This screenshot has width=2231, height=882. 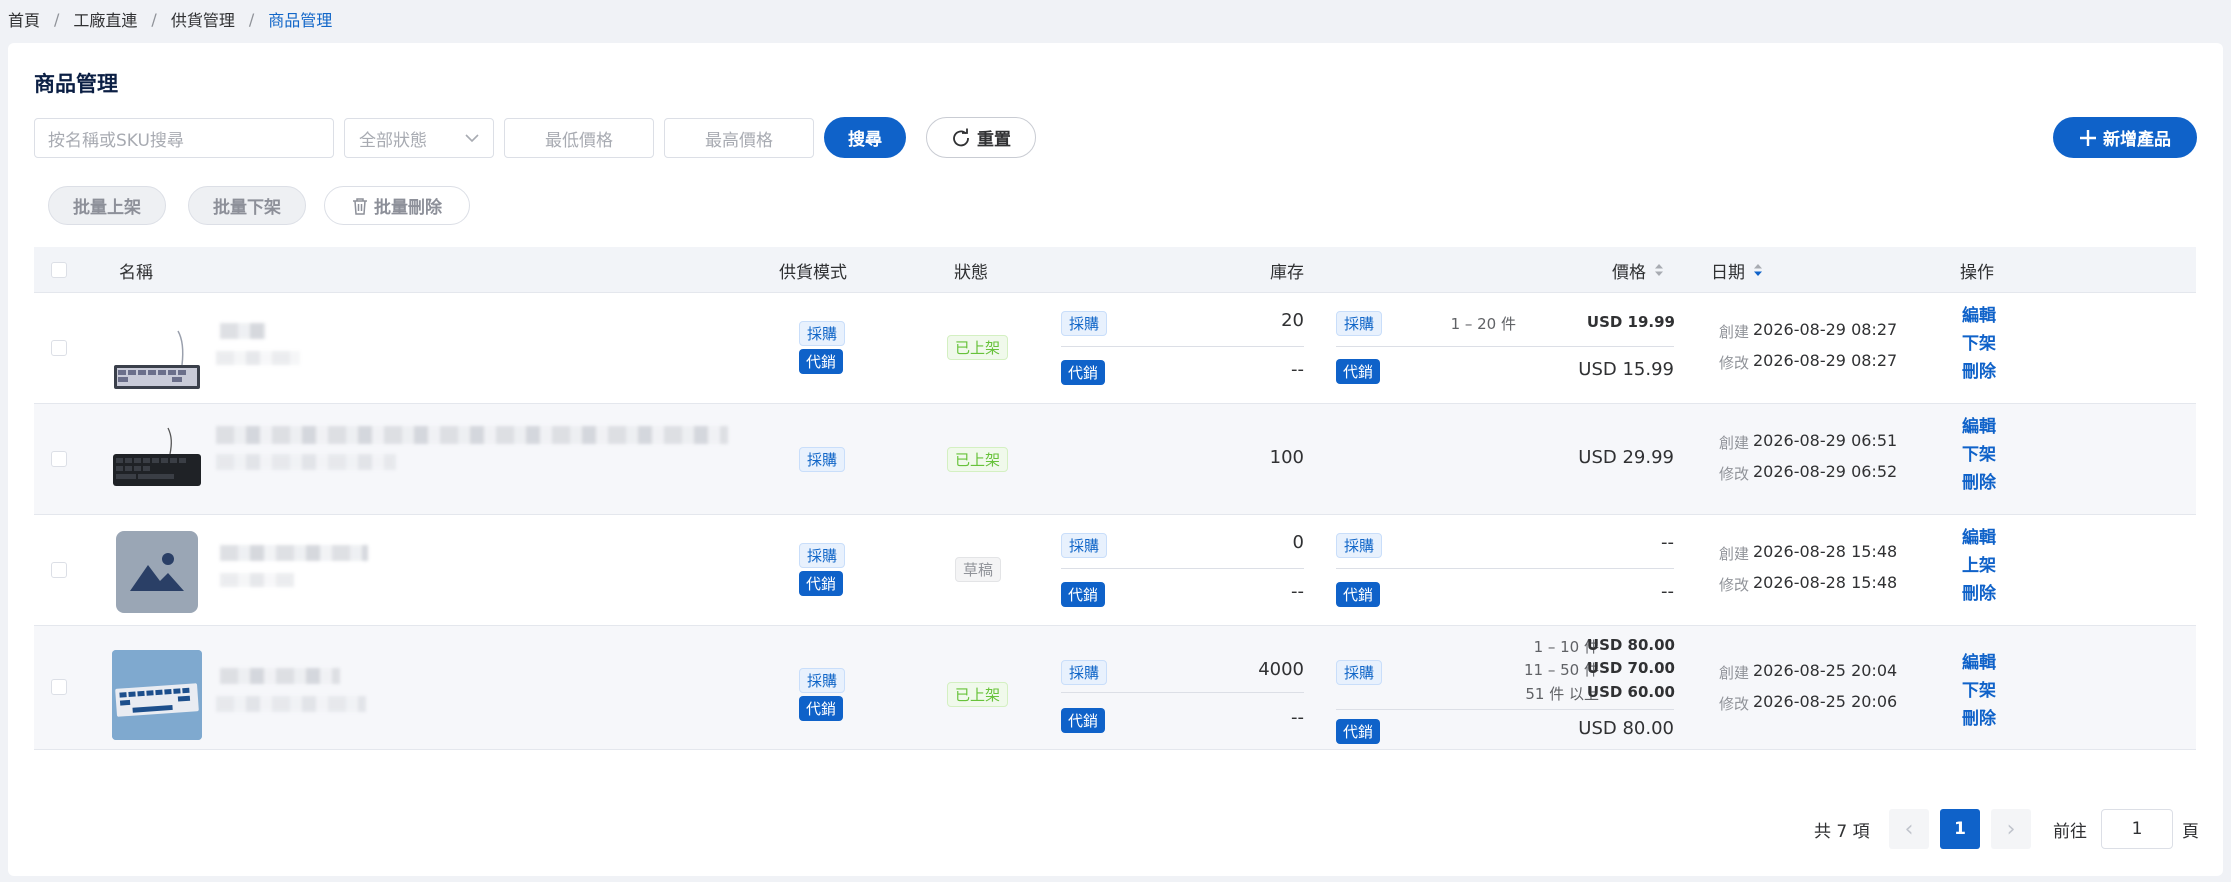 I want to click on col-price: 價格, so click(x=1638, y=270).